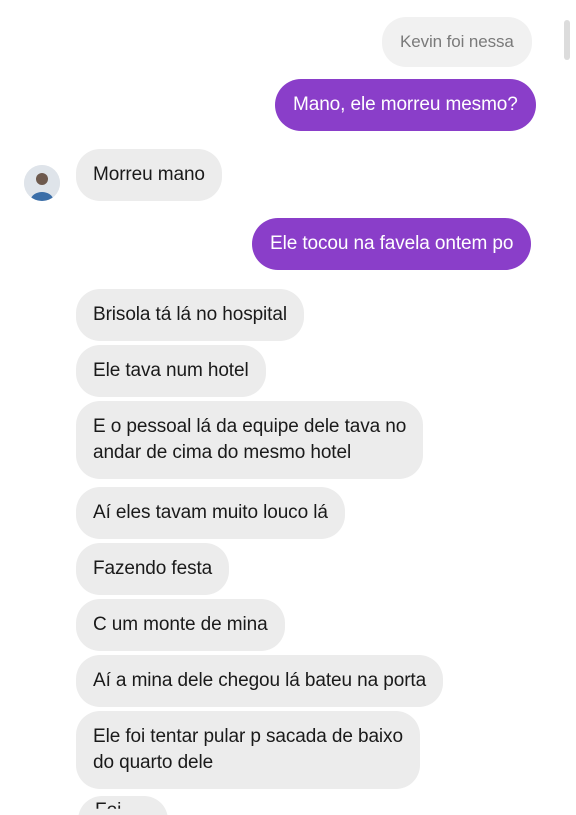  I want to click on message-text: Morreu mano, so click(149, 174).